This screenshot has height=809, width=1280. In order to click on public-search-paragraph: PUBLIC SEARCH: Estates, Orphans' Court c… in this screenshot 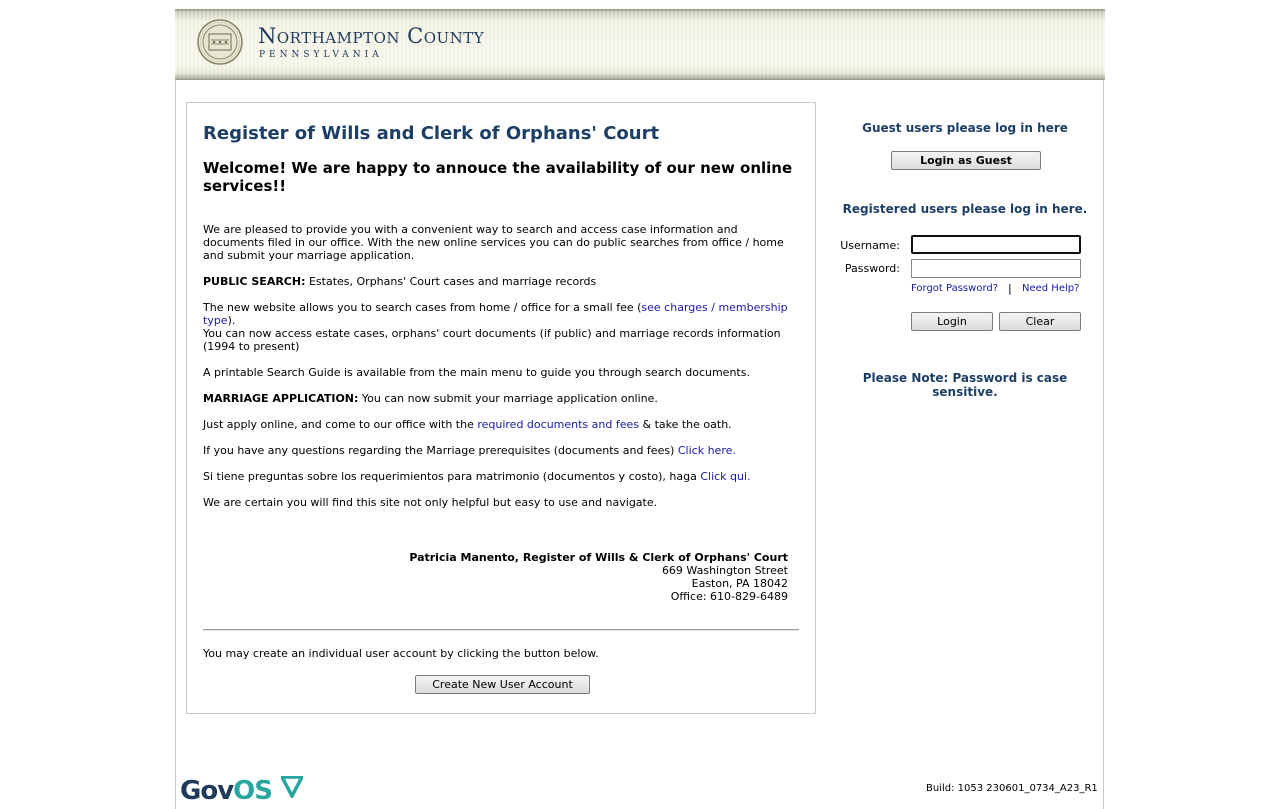, I will do `click(498, 281)`.